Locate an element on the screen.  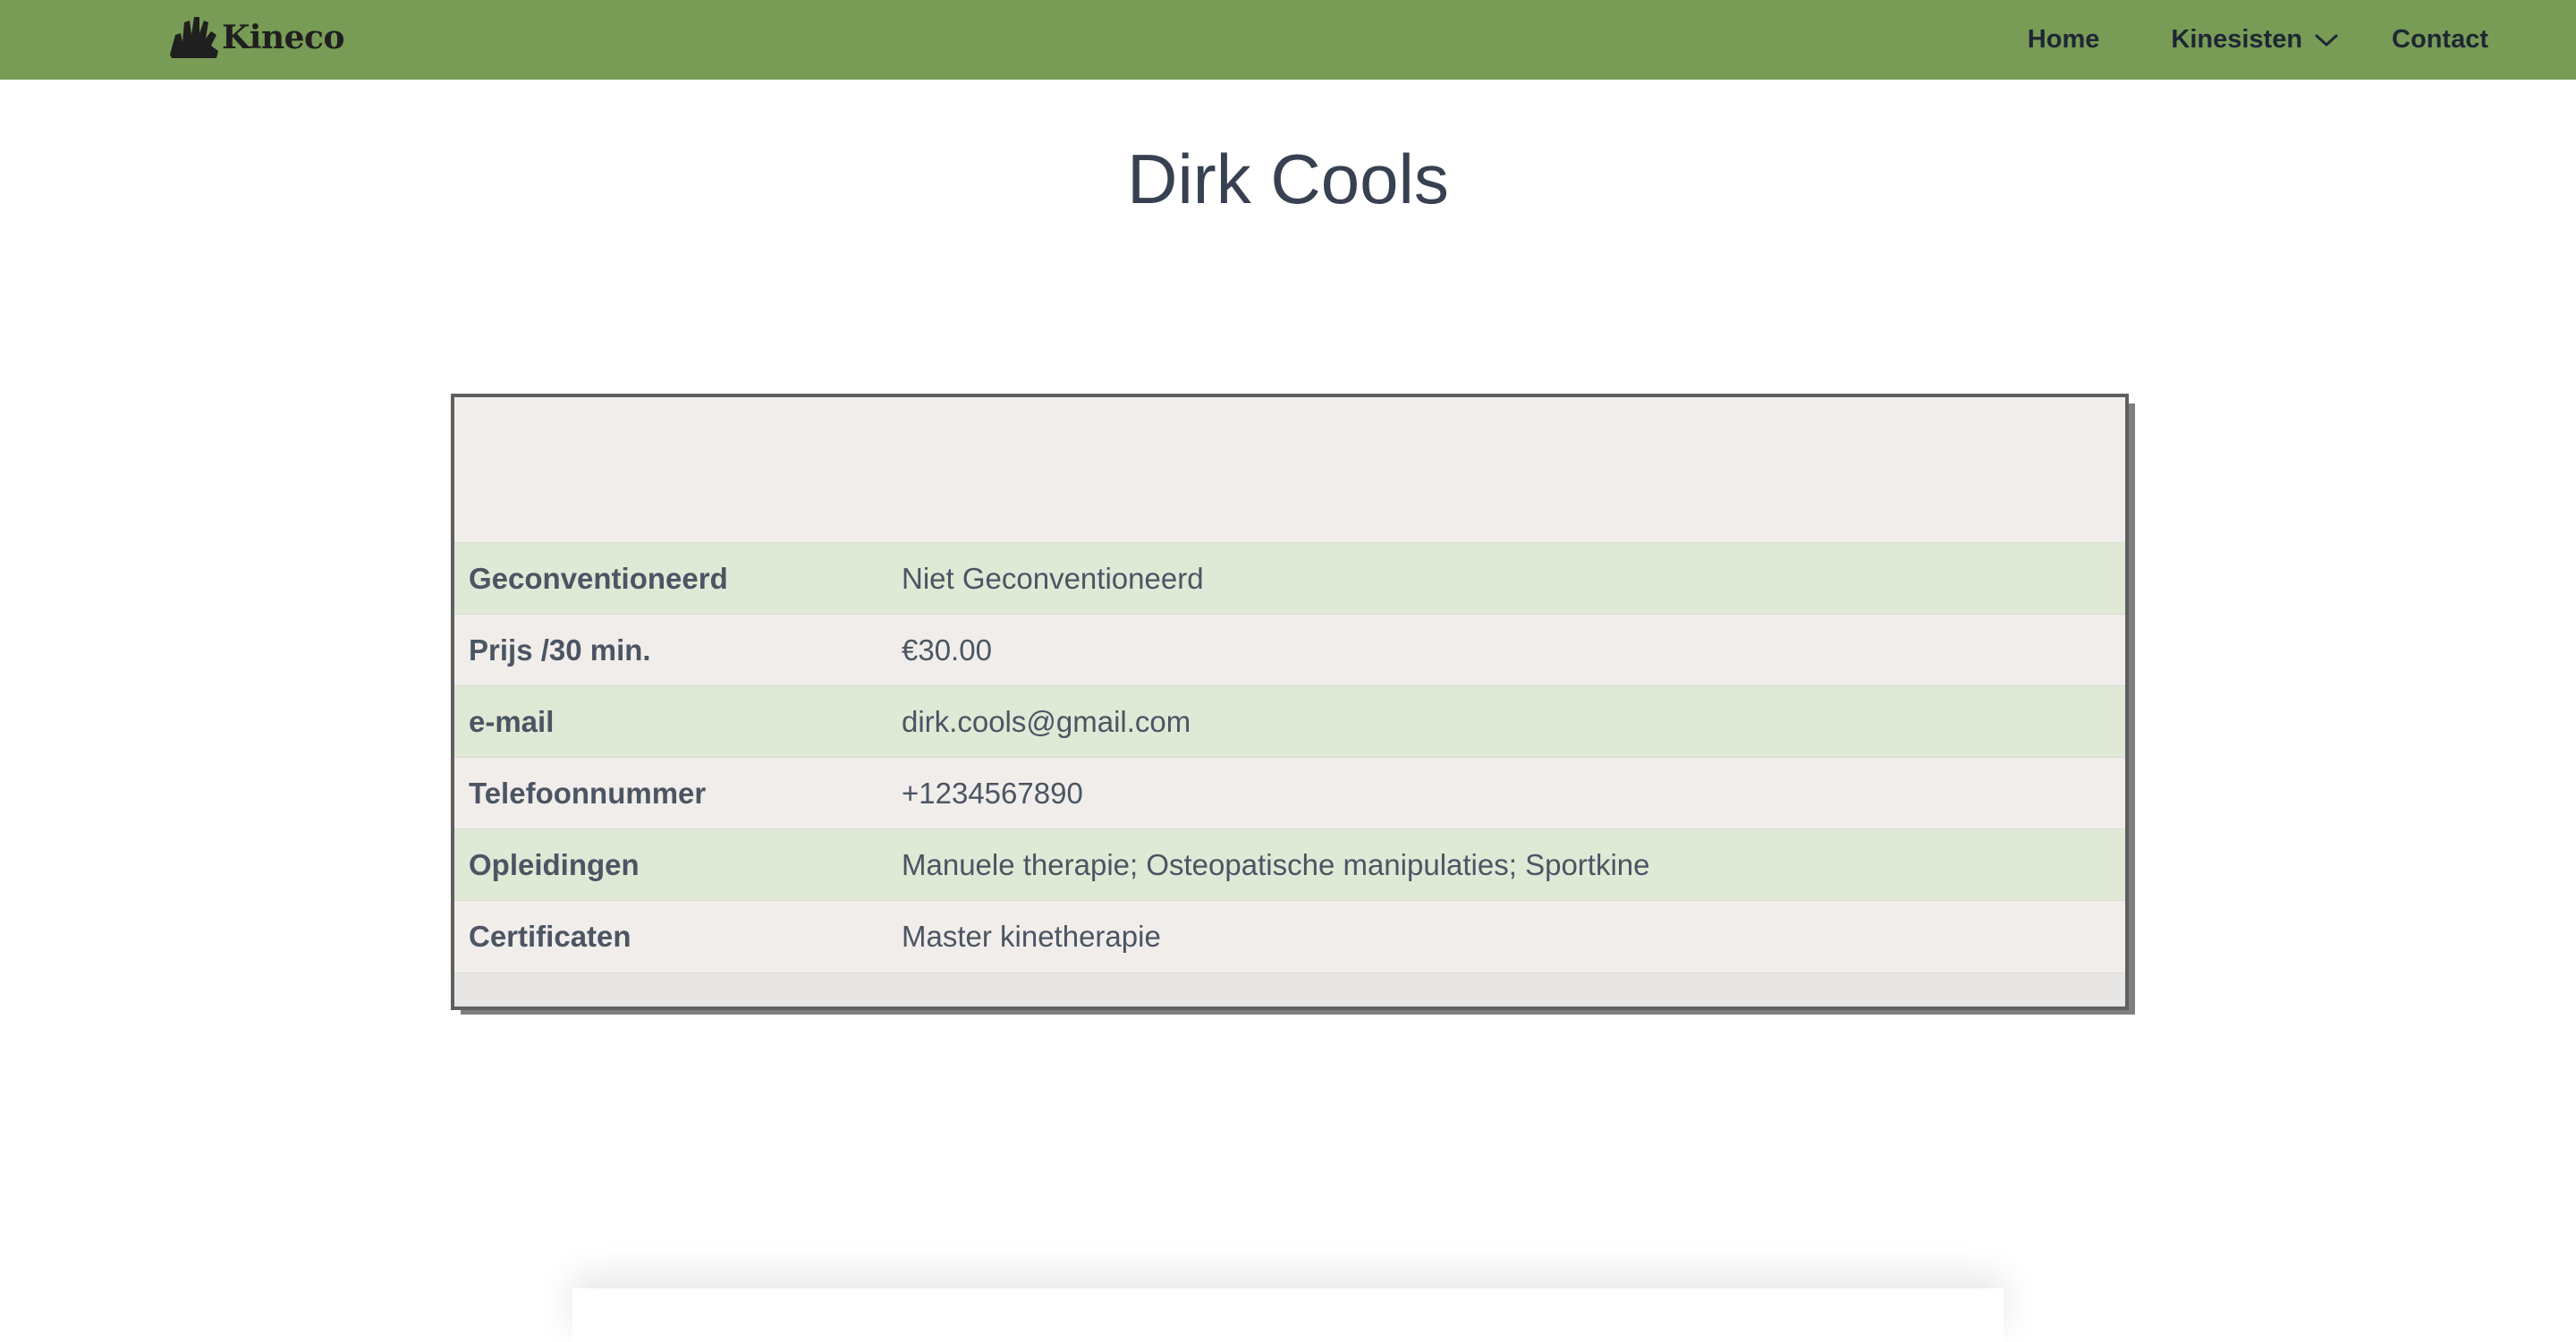
row-label: Opleidingen is located at coordinates (678, 865).